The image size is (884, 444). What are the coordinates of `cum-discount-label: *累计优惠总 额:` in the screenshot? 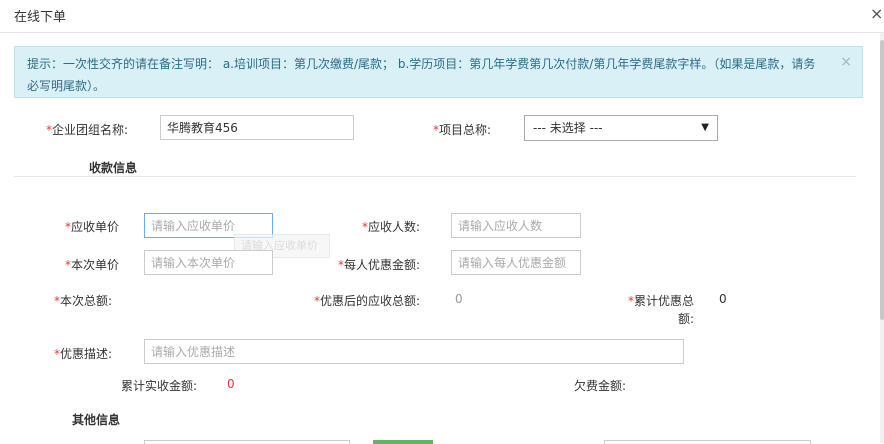 It's located at (660, 310).